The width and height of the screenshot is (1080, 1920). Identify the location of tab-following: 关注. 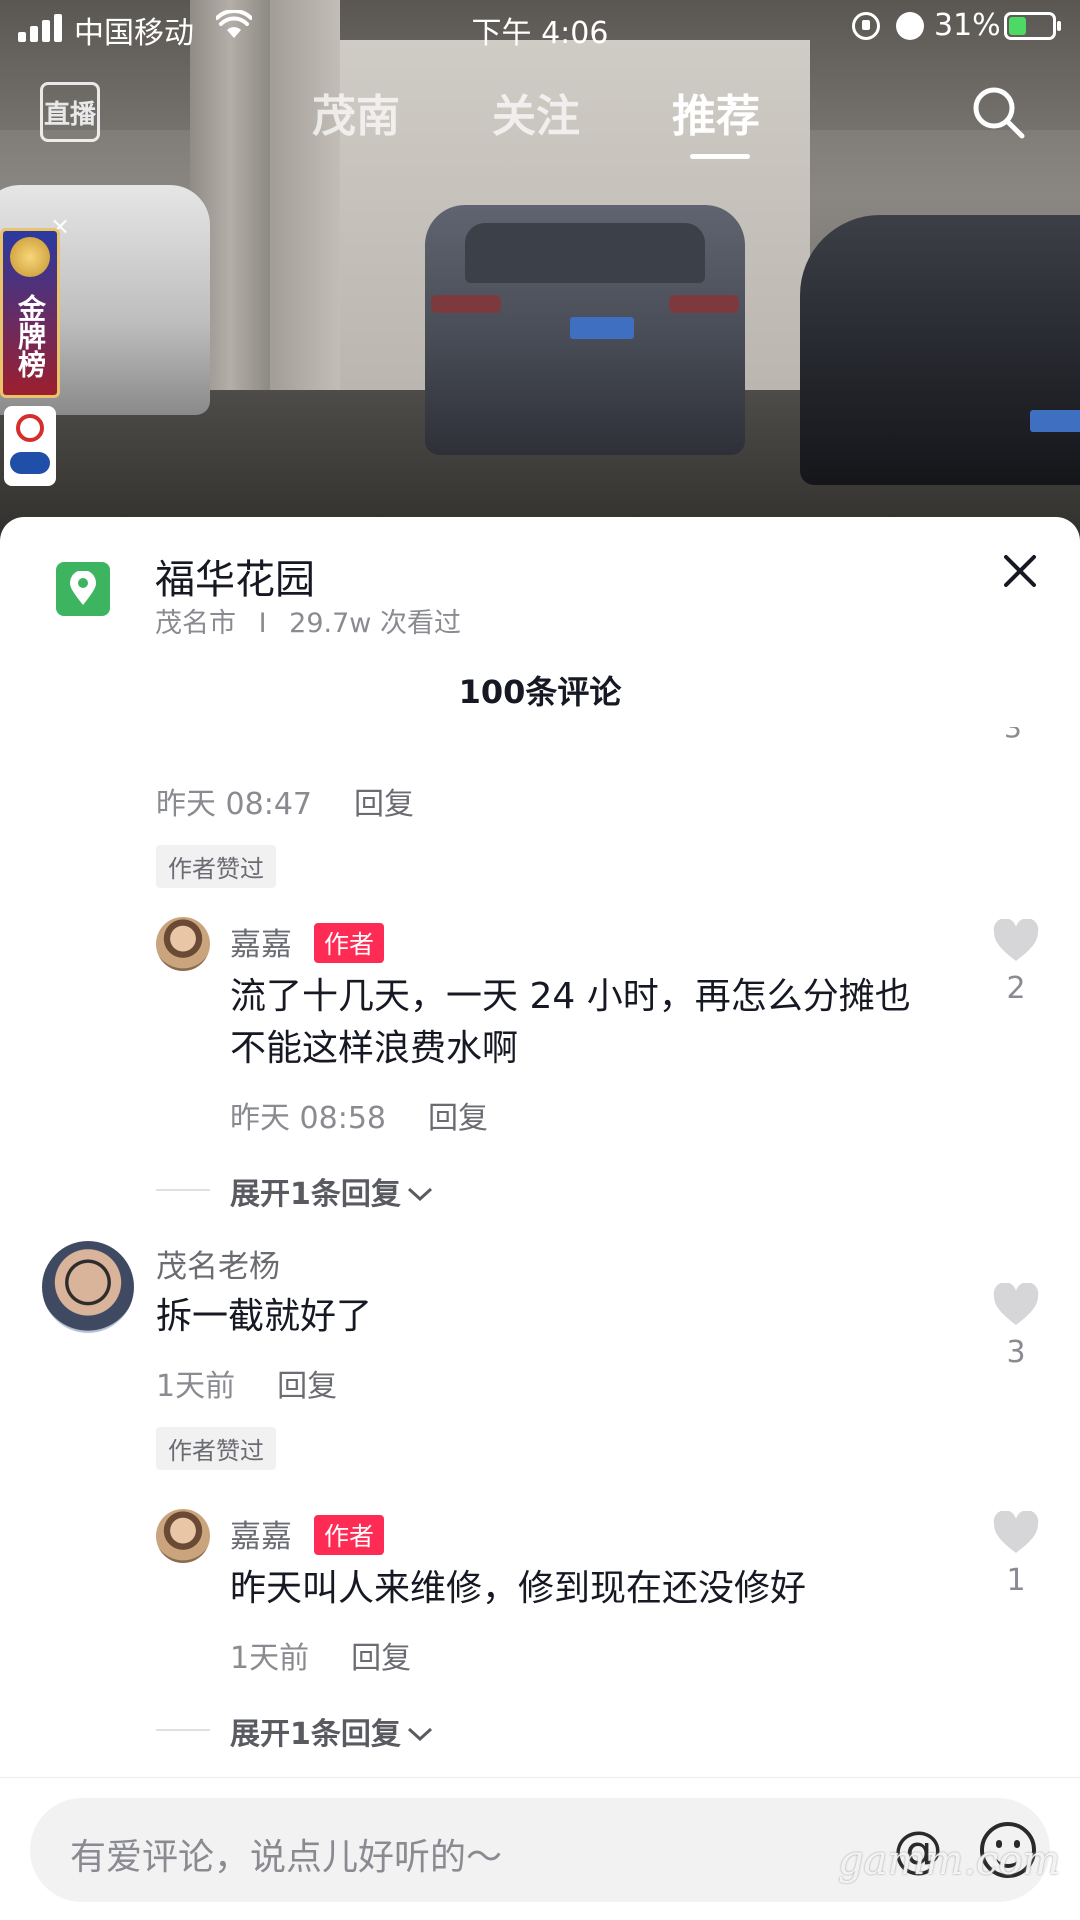
(536, 112).